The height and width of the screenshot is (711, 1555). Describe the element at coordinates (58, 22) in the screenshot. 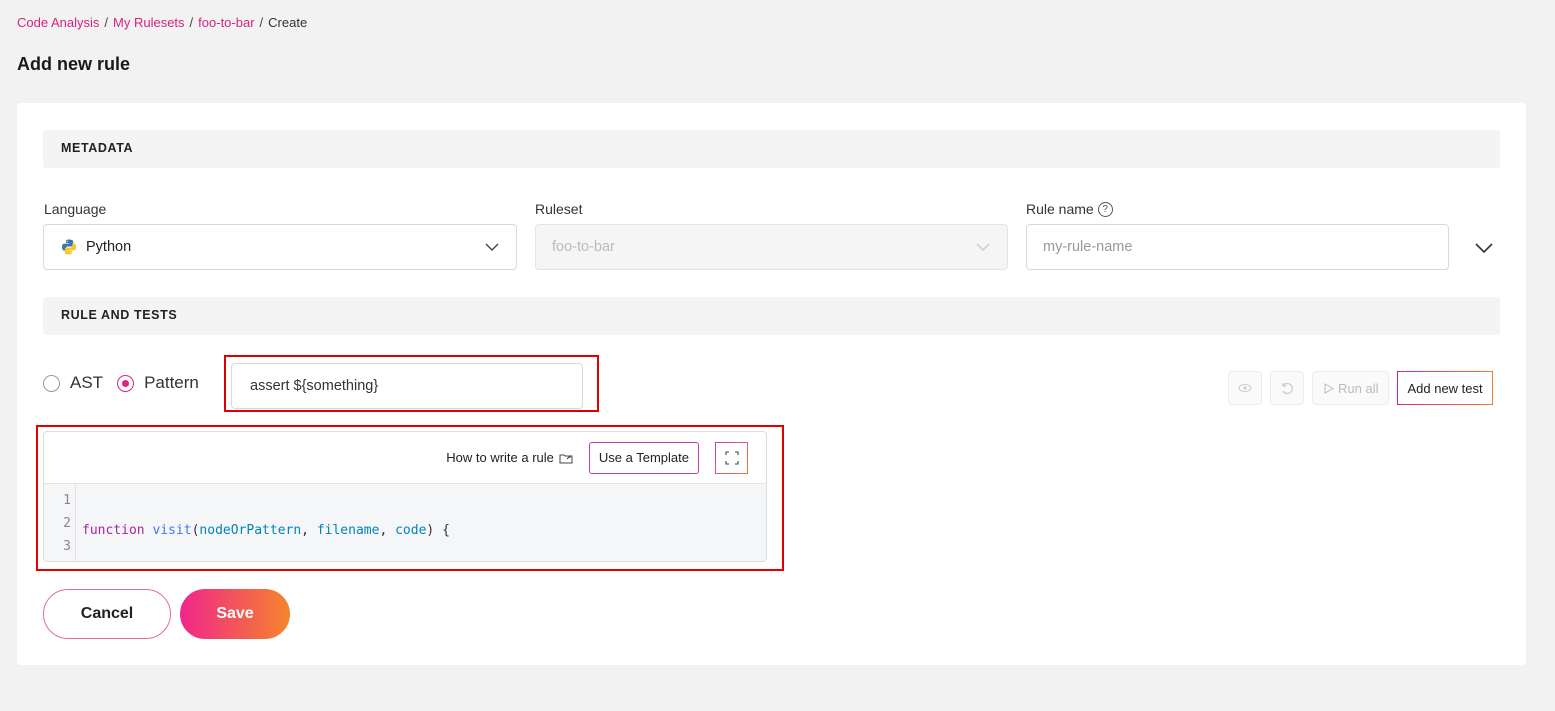

I see `breadcrumb-code-analysis: Code Analysis` at that location.